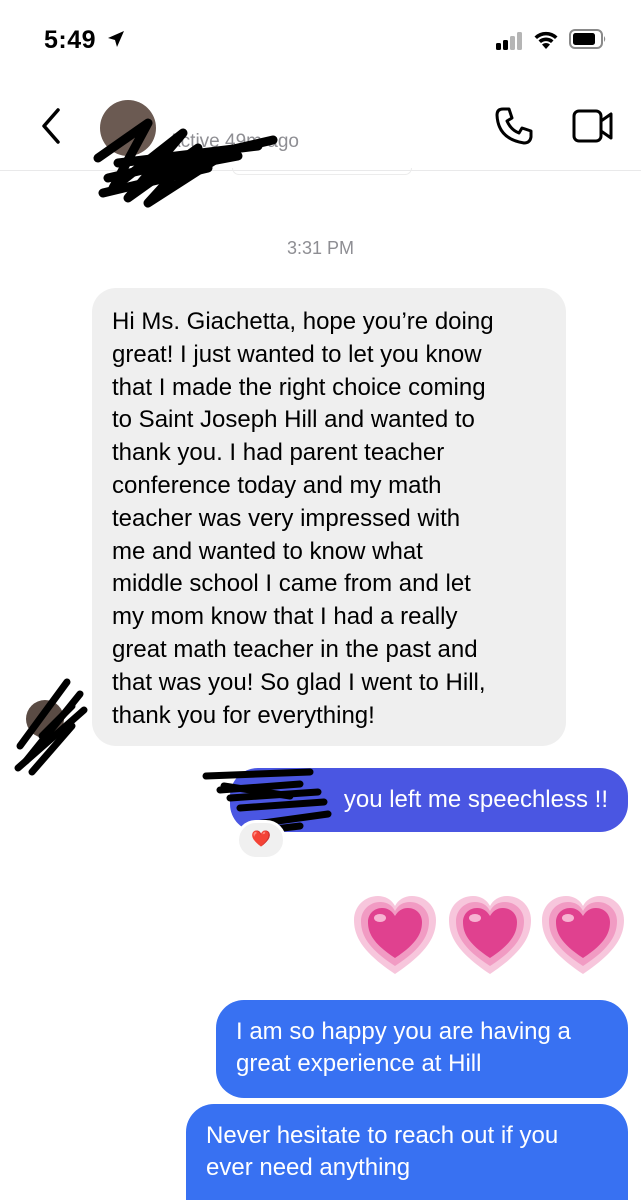 The width and height of the screenshot is (641, 1200). What do you see at coordinates (320, 248) in the screenshot?
I see `message-timestamp: 3:31 PM` at bounding box center [320, 248].